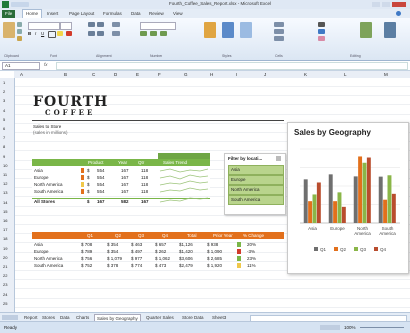 This screenshot has width=410, height=333. I want to click on row-header: 13, so click(5, 192).